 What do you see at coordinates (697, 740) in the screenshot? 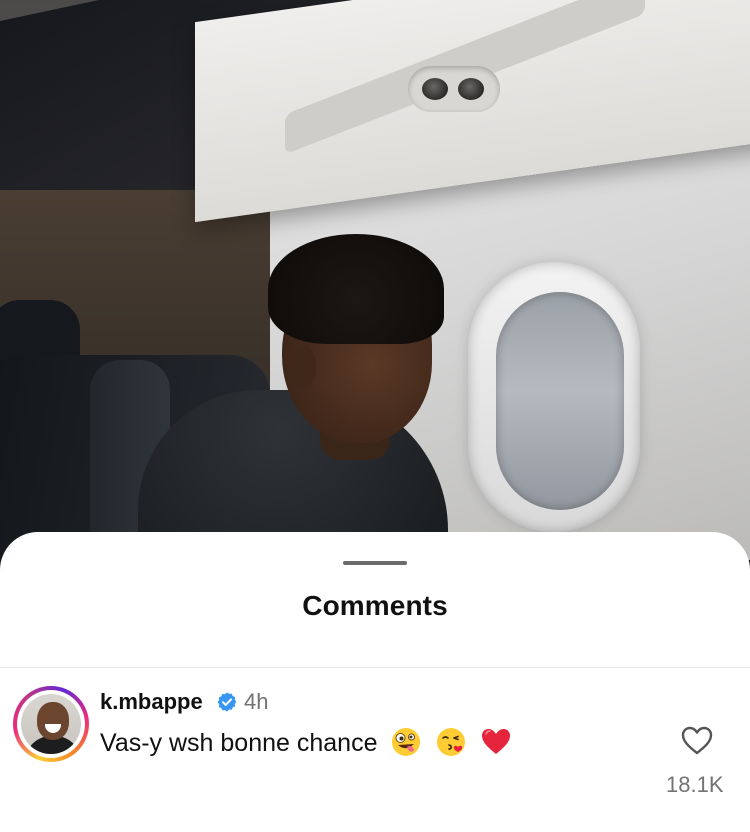
I see `heart-outline-icon` at bounding box center [697, 740].